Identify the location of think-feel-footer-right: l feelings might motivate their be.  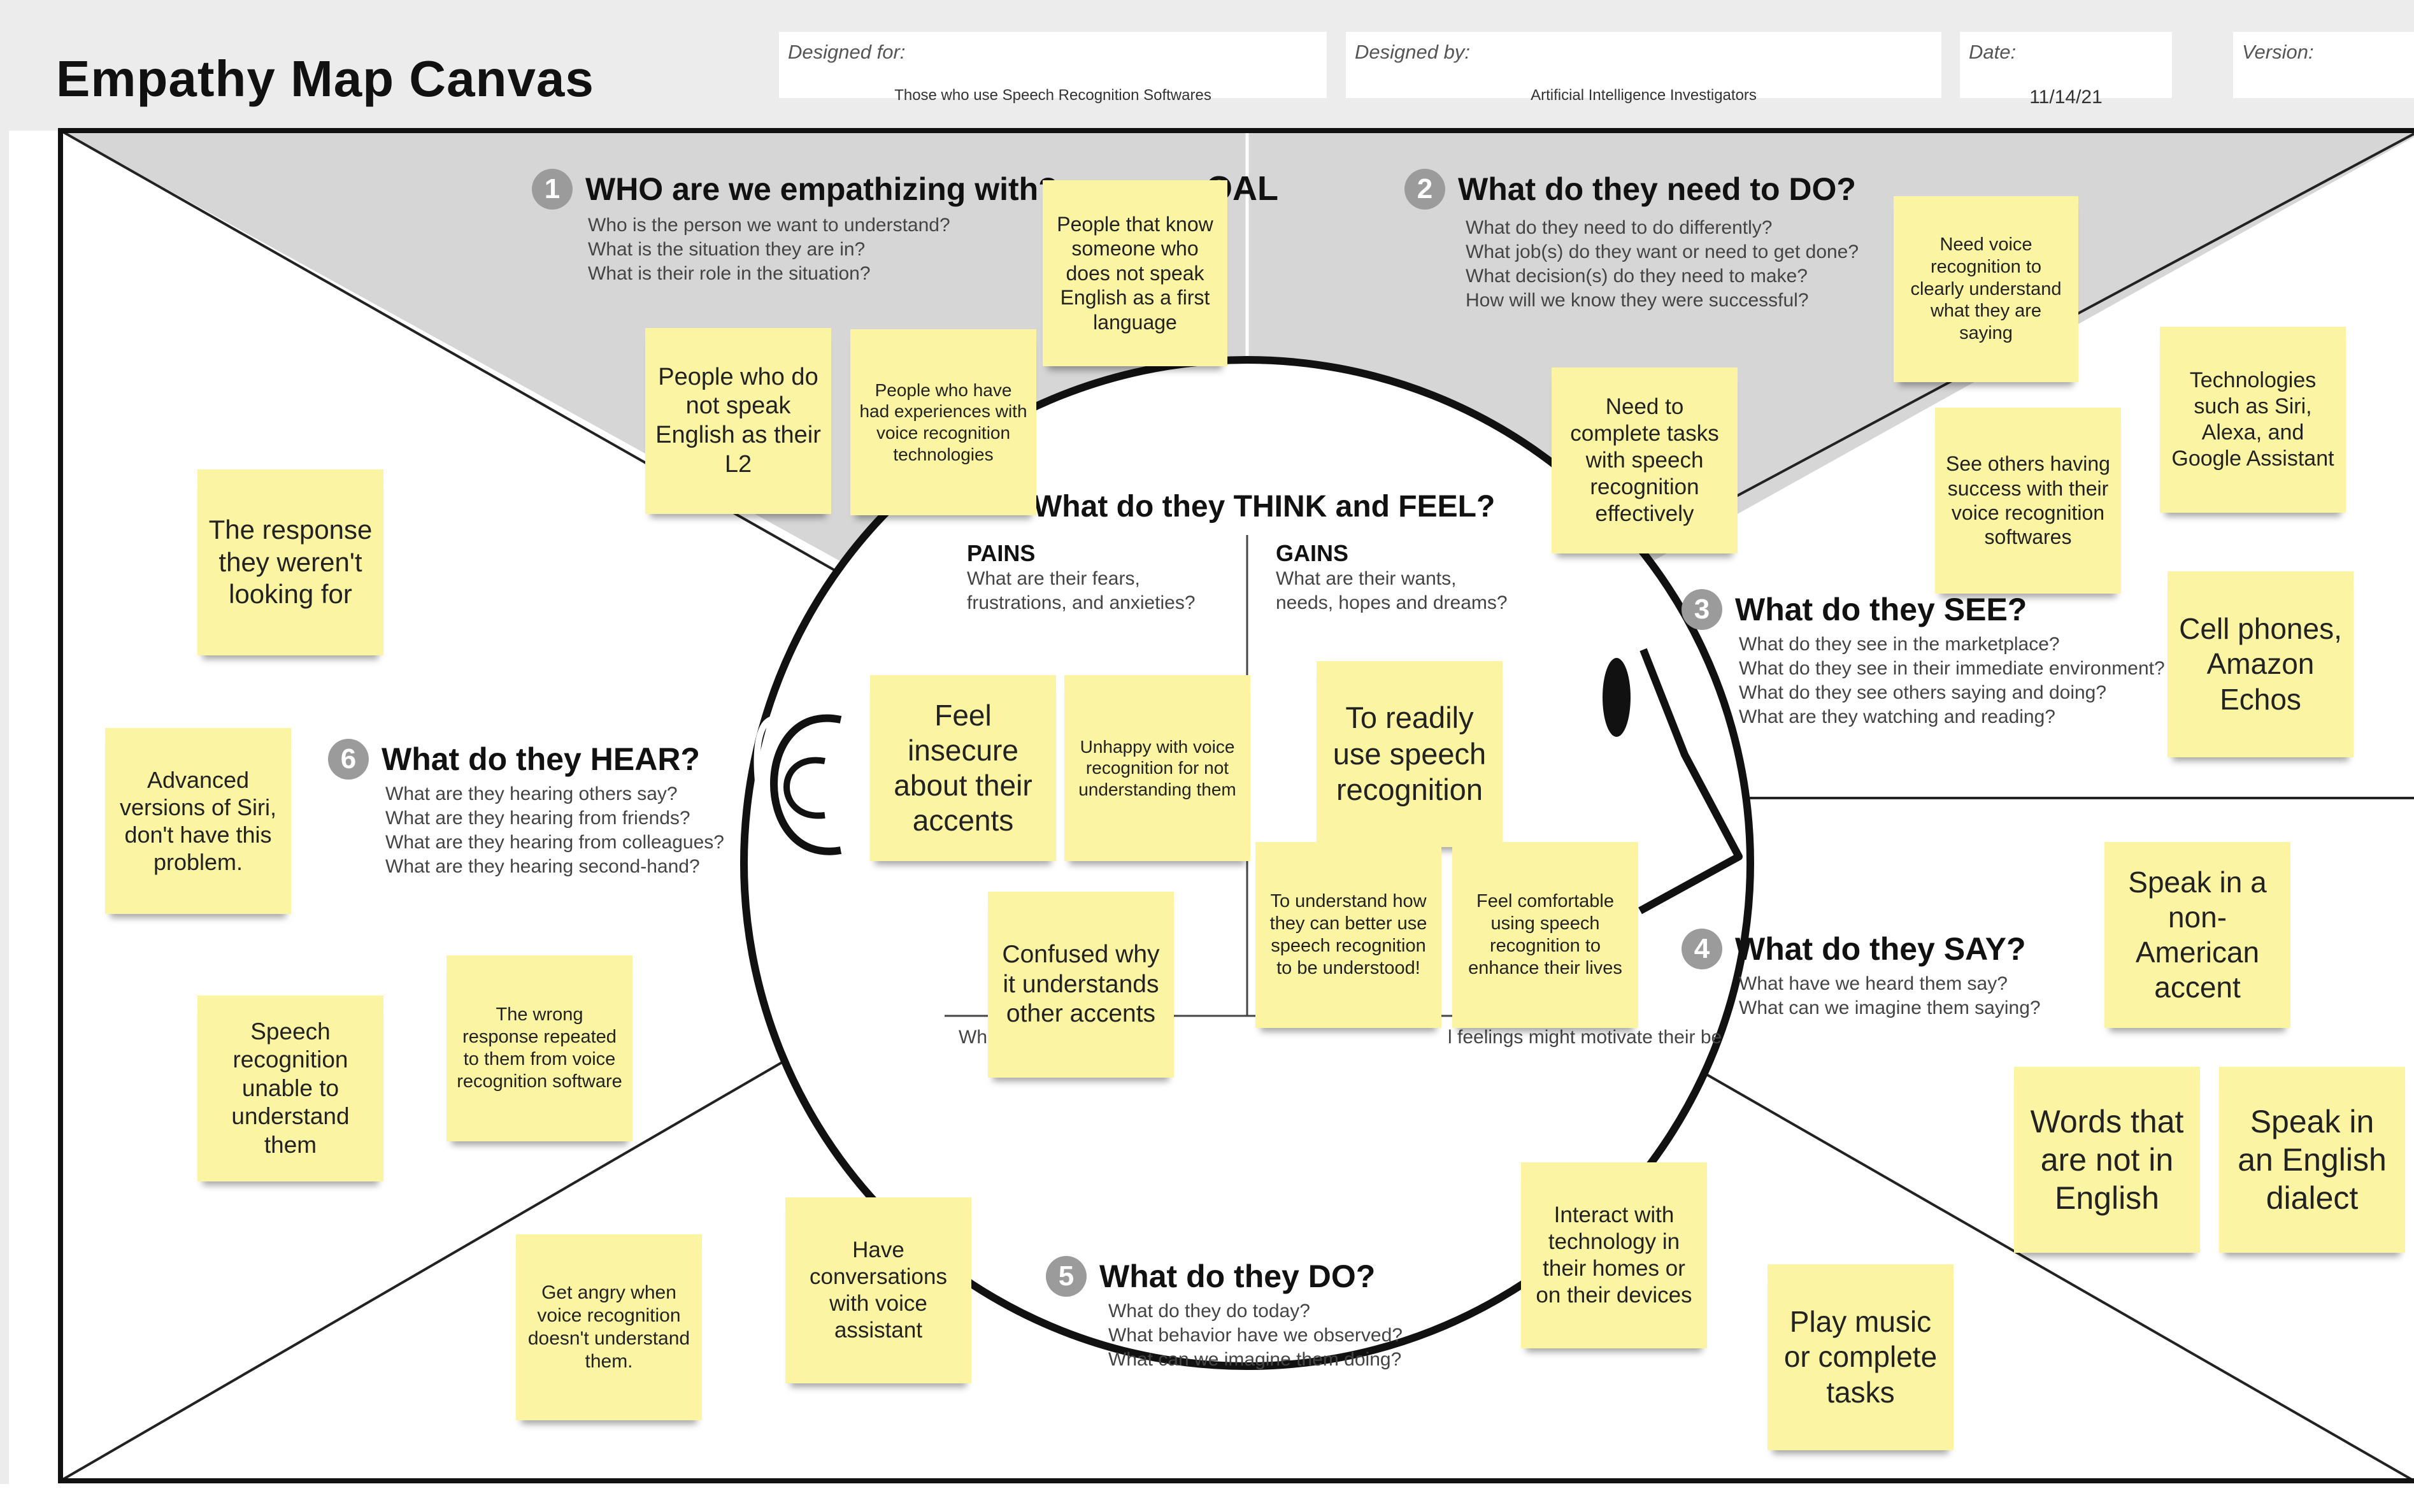
(1585, 1037).